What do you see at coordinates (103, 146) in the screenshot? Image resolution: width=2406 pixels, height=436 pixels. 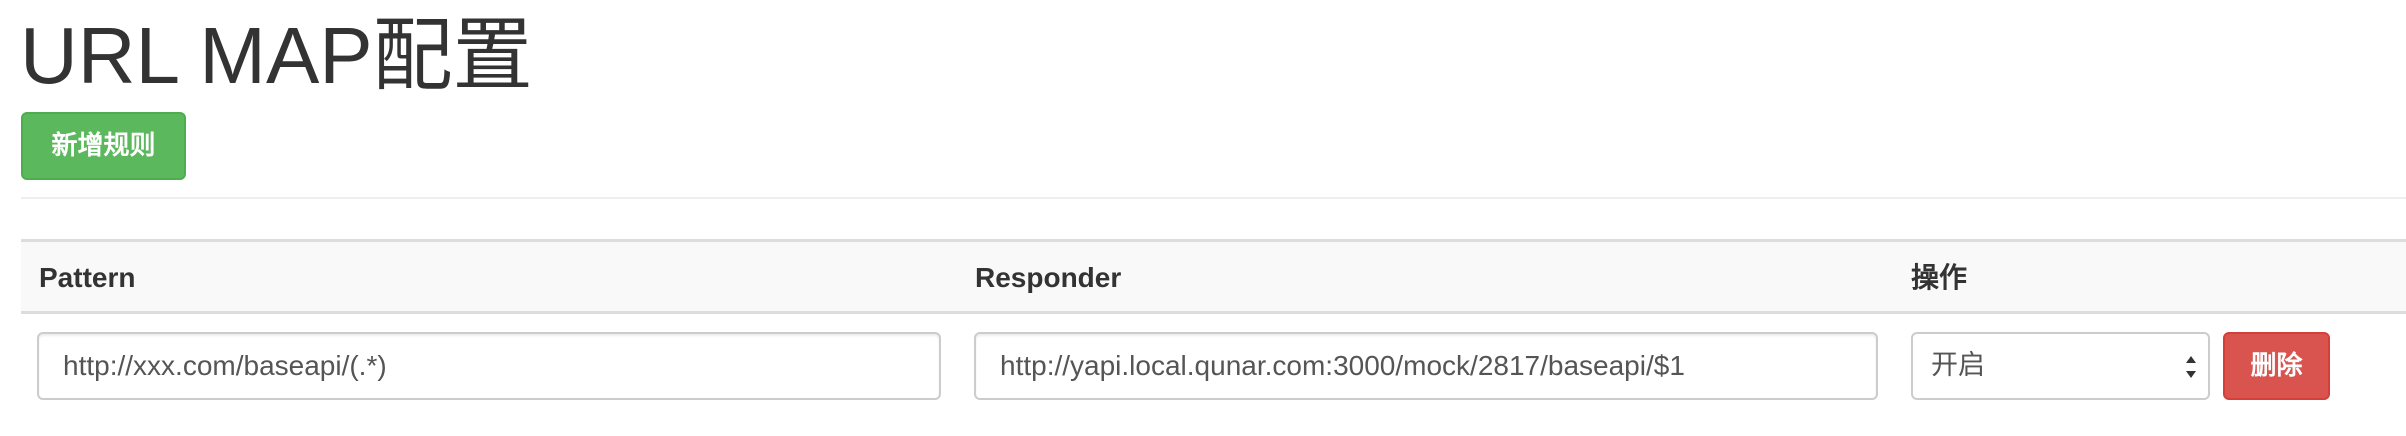 I see `add-rule-button: 新增规则` at bounding box center [103, 146].